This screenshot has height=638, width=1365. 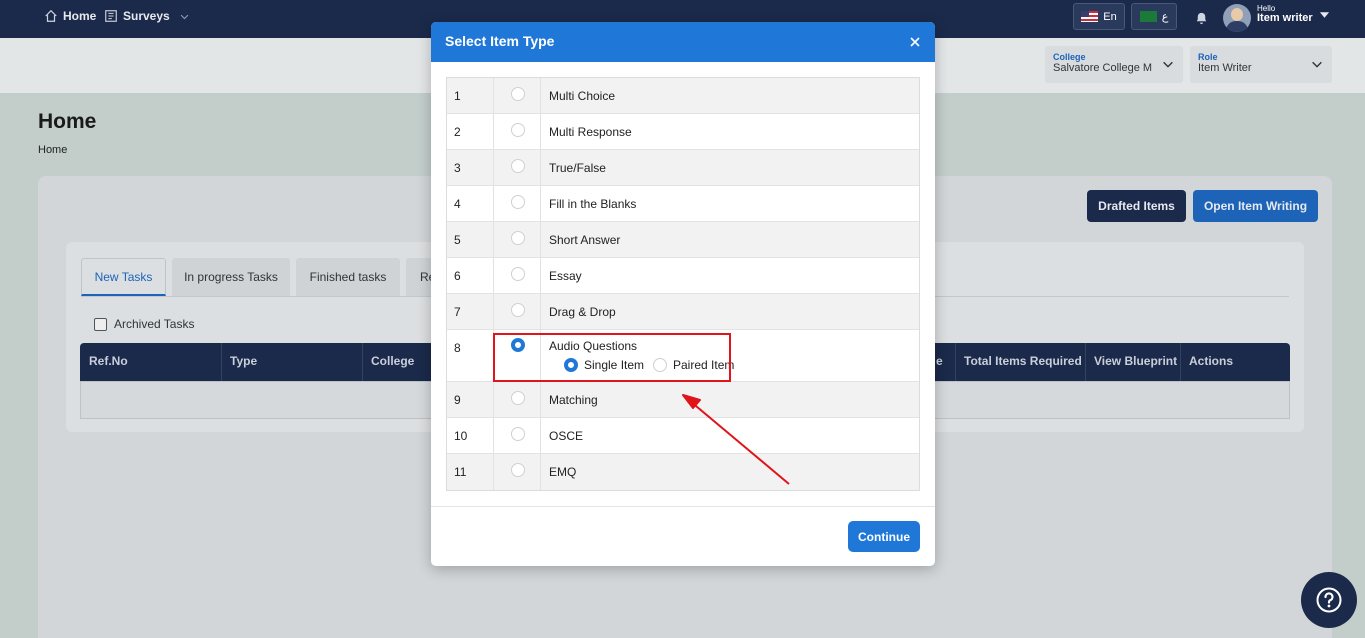 I want to click on item-type-label: Fill in the Blanks, so click(x=593, y=204).